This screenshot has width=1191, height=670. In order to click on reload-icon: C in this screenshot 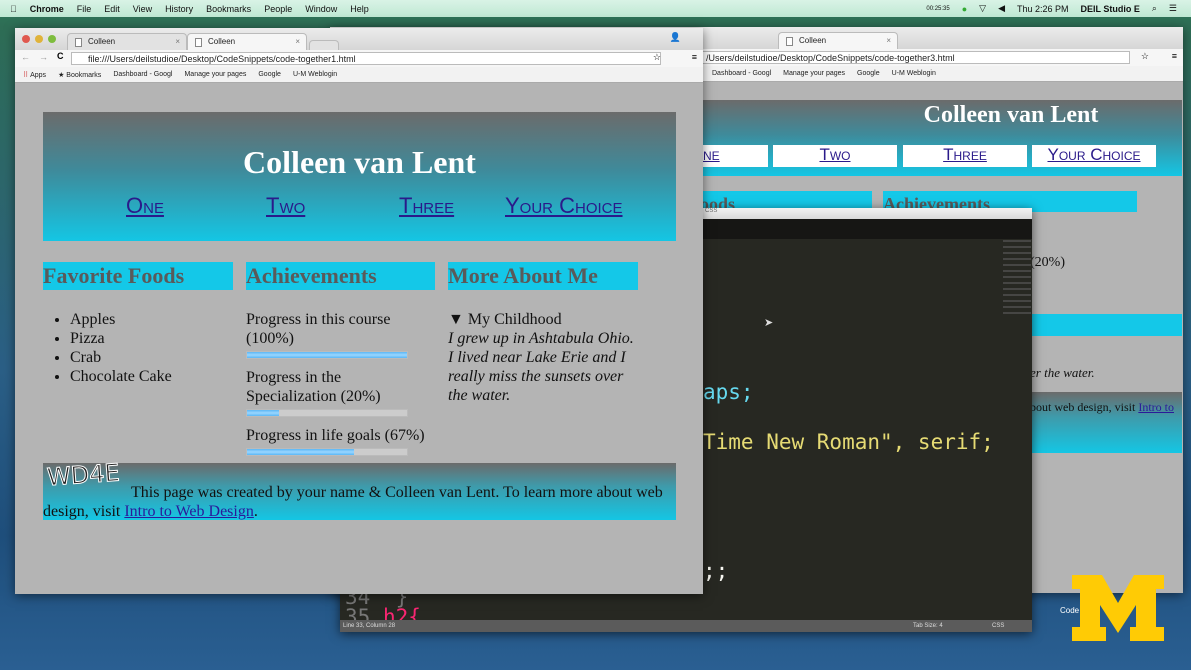, I will do `click(60, 56)`.